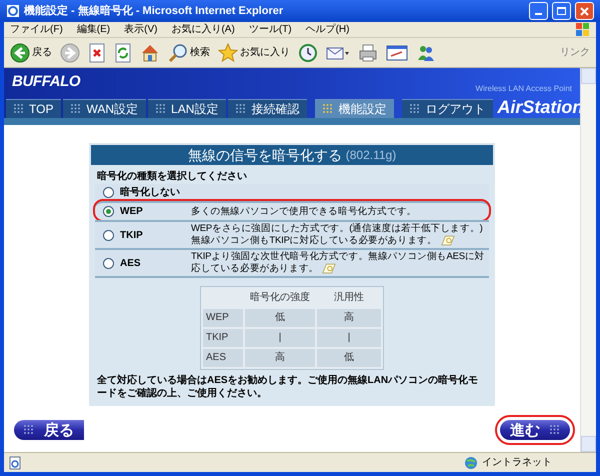 Image resolution: width=600 pixels, height=476 pixels. Describe the element at coordinates (150, 52) in the screenshot. I see `home-icon` at that location.